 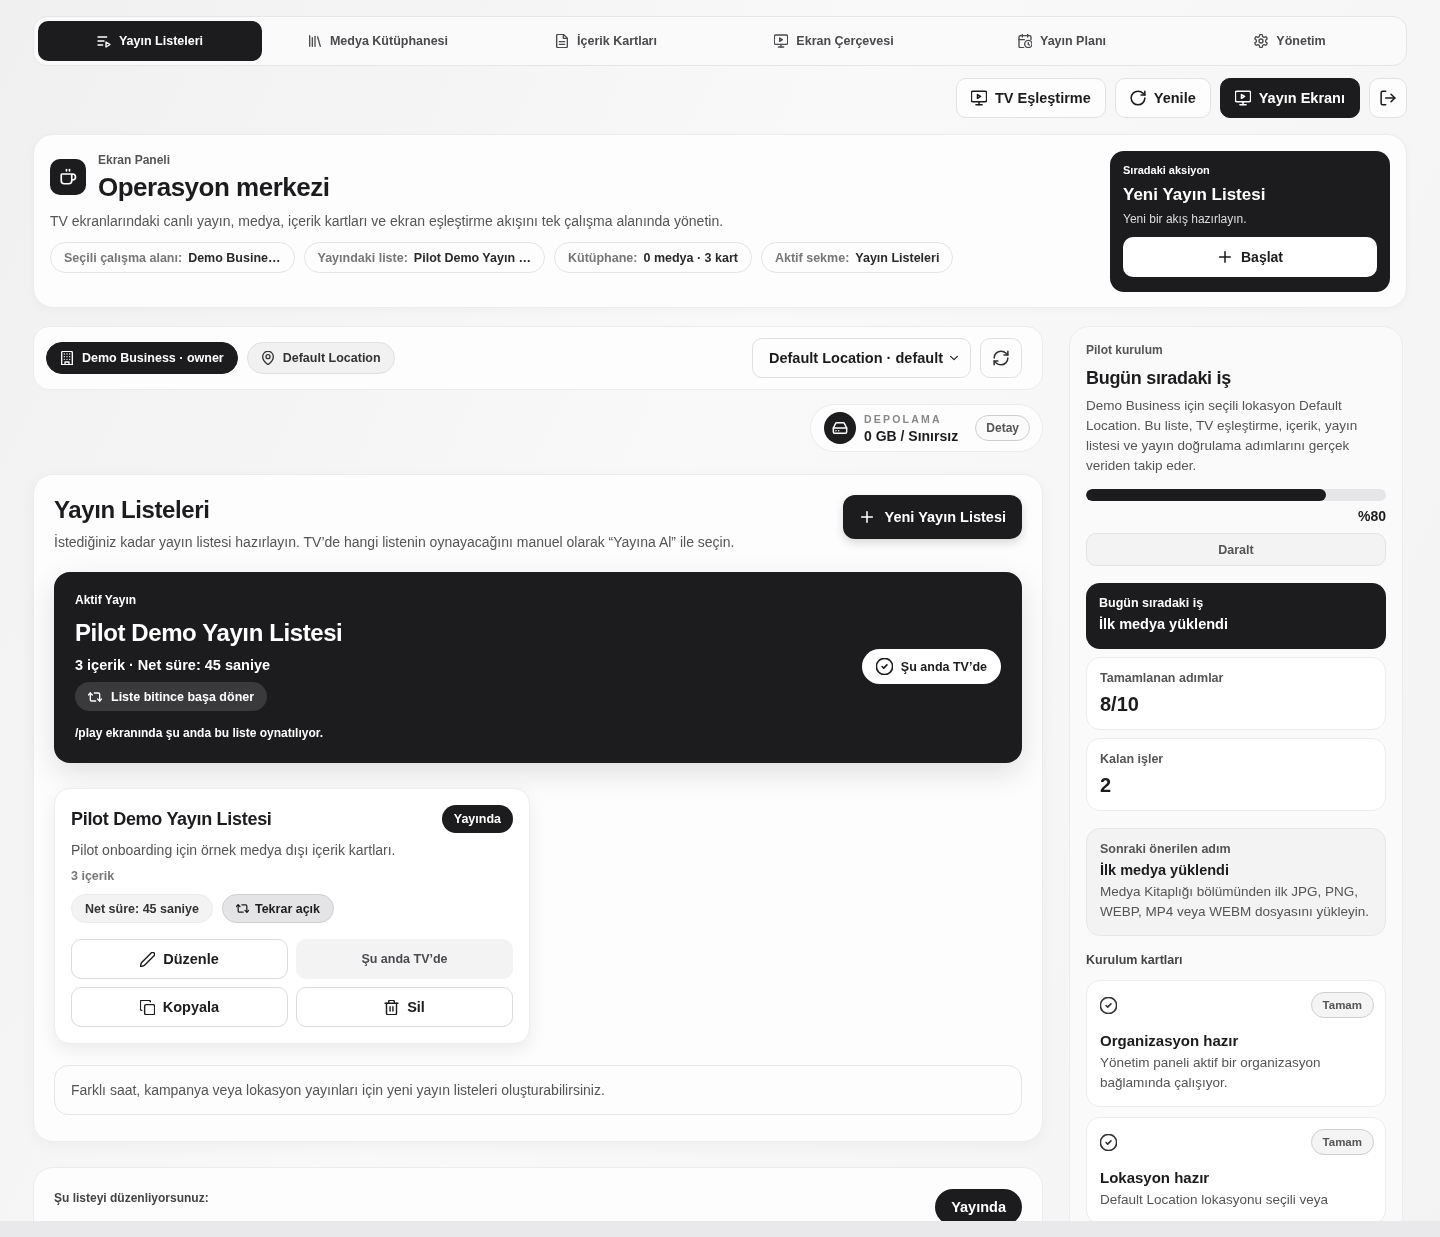 What do you see at coordinates (173, 665) in the screenshot?
I see `active-meta: 3 içerik · Net süre: 45 saniye` at bounding box center [173, 665].